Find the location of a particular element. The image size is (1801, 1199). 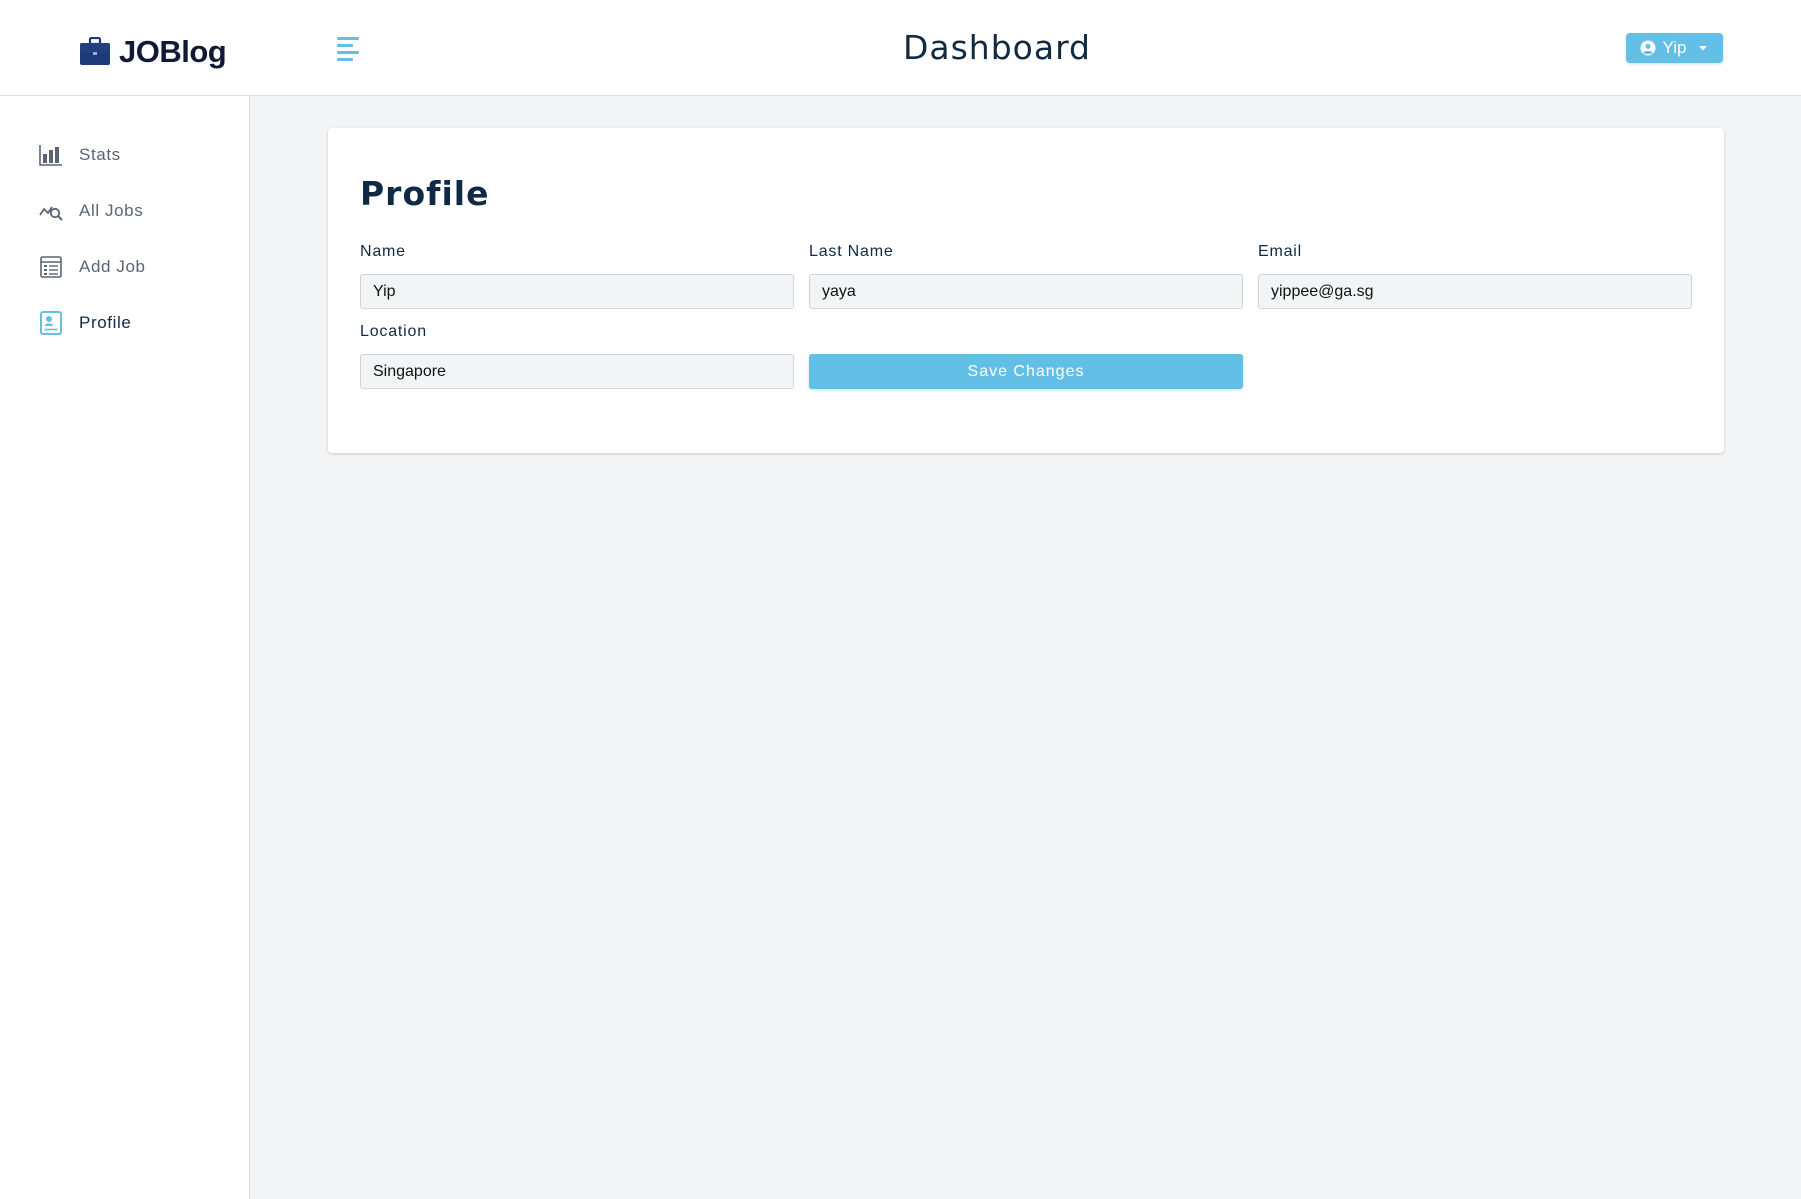

brand-logo: JOBlog is located at coordinates (153, 52).